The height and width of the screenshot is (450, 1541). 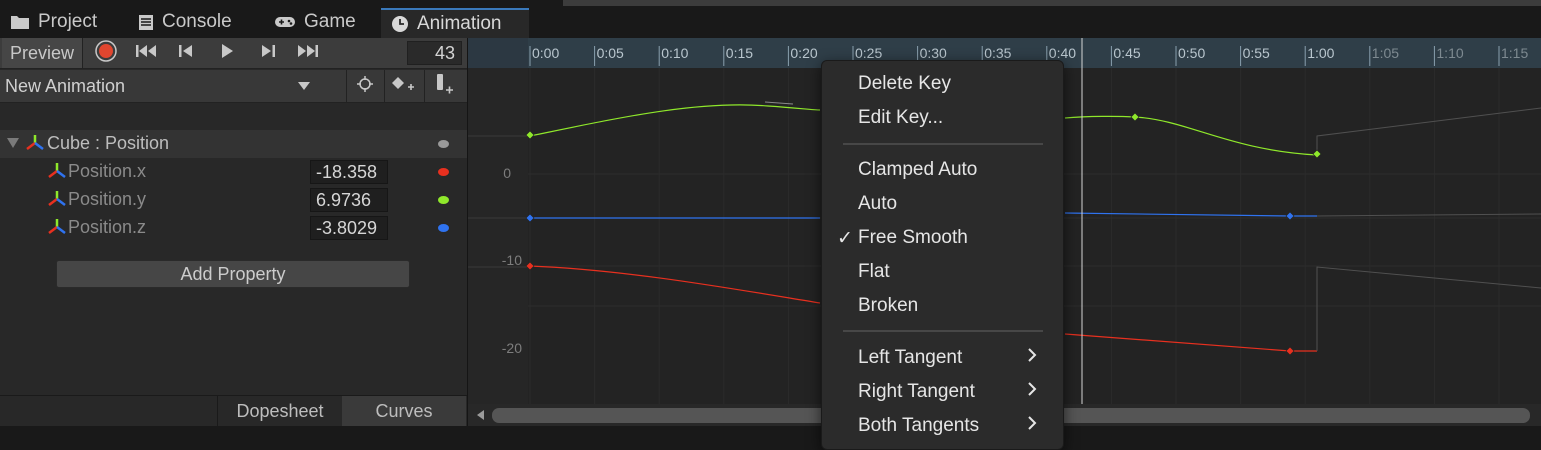 I want to click on add-event-icon, so click(x=443, y=86).